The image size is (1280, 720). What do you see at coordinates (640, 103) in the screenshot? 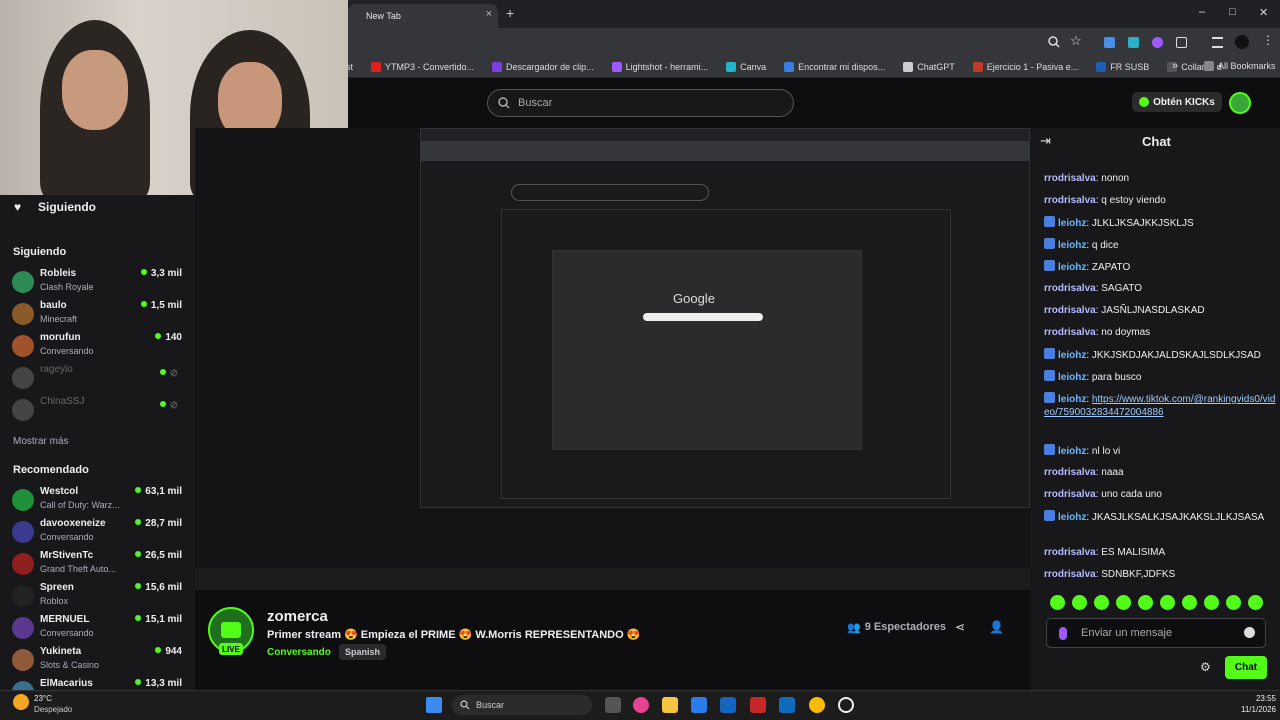
I see `search-input: Buscar` at bounding box center [640, 103].